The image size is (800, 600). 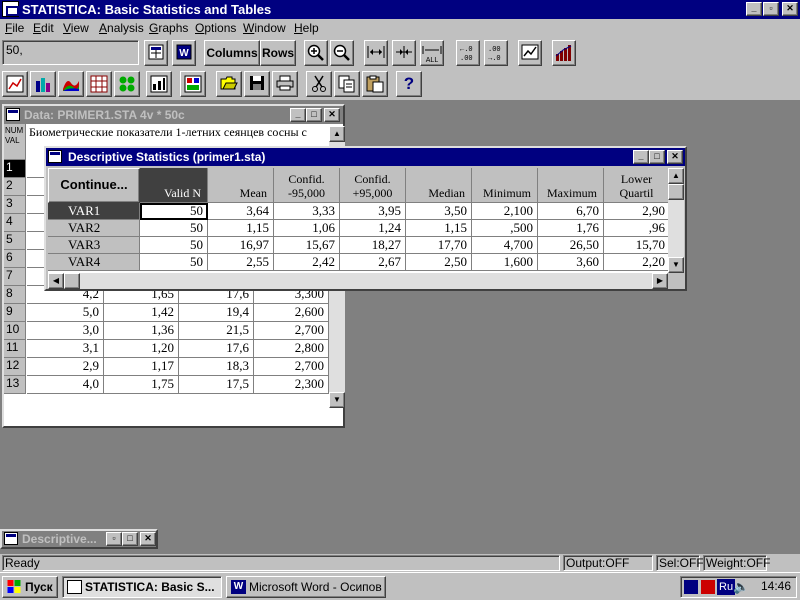 I want to click on result-cell: 3,95, so click(x=373, y=211).